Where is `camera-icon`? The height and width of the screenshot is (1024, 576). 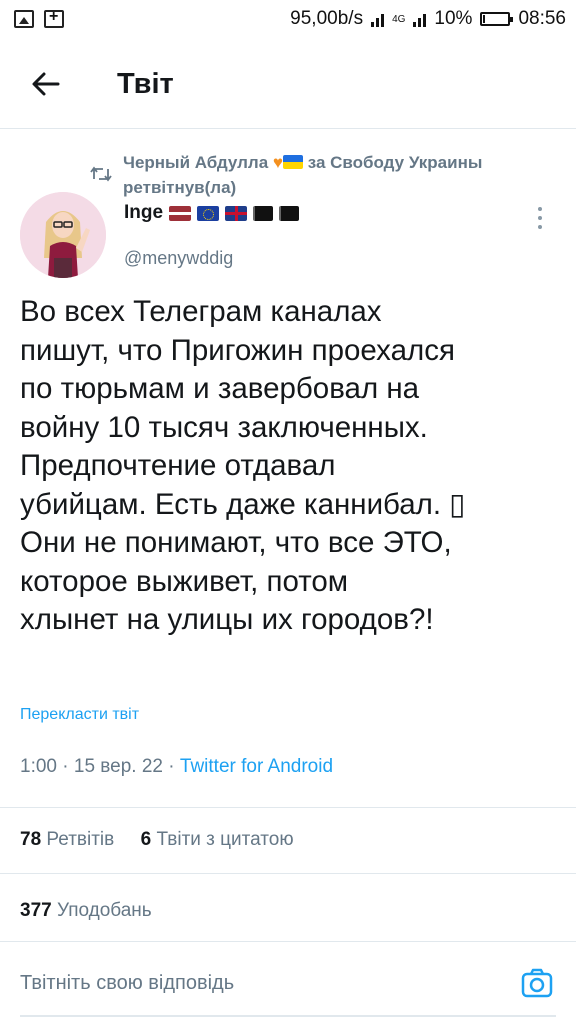 camera-icon is located at coordinates (537, 983).